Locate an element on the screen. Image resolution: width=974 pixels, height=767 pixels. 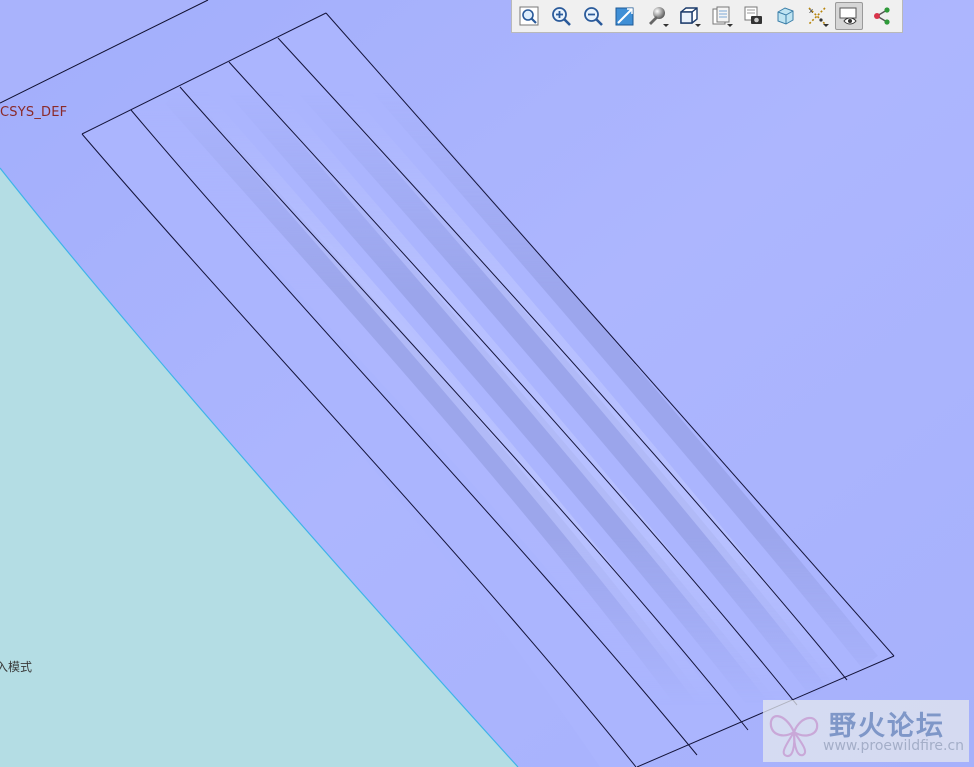
spin-center-button is located at coordinates (881, 16).